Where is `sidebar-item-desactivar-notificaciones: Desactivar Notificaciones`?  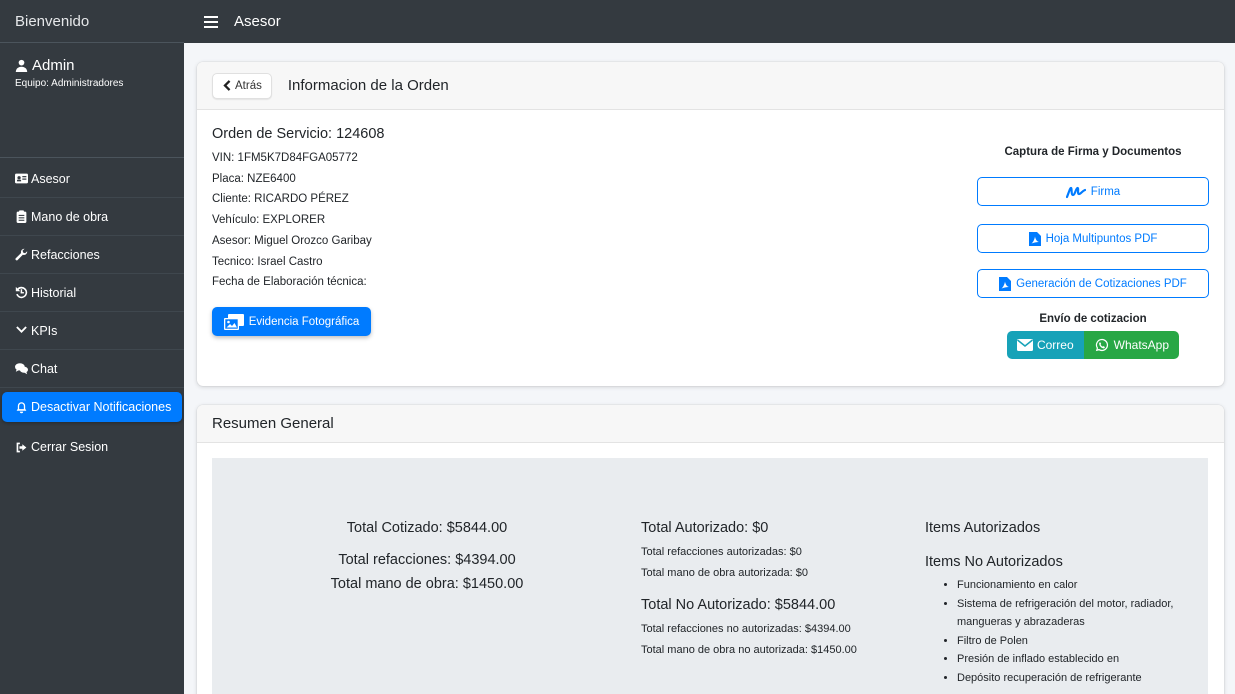
sidebar-item-desactivar-notificaciones: Desactivar Notificaciones is located at coordinates (92, 407).